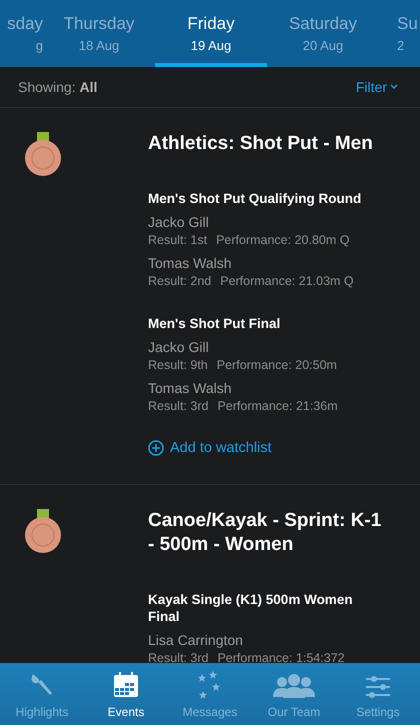  I want to click on tab-bar-item: Our Team, so click(294, 694).